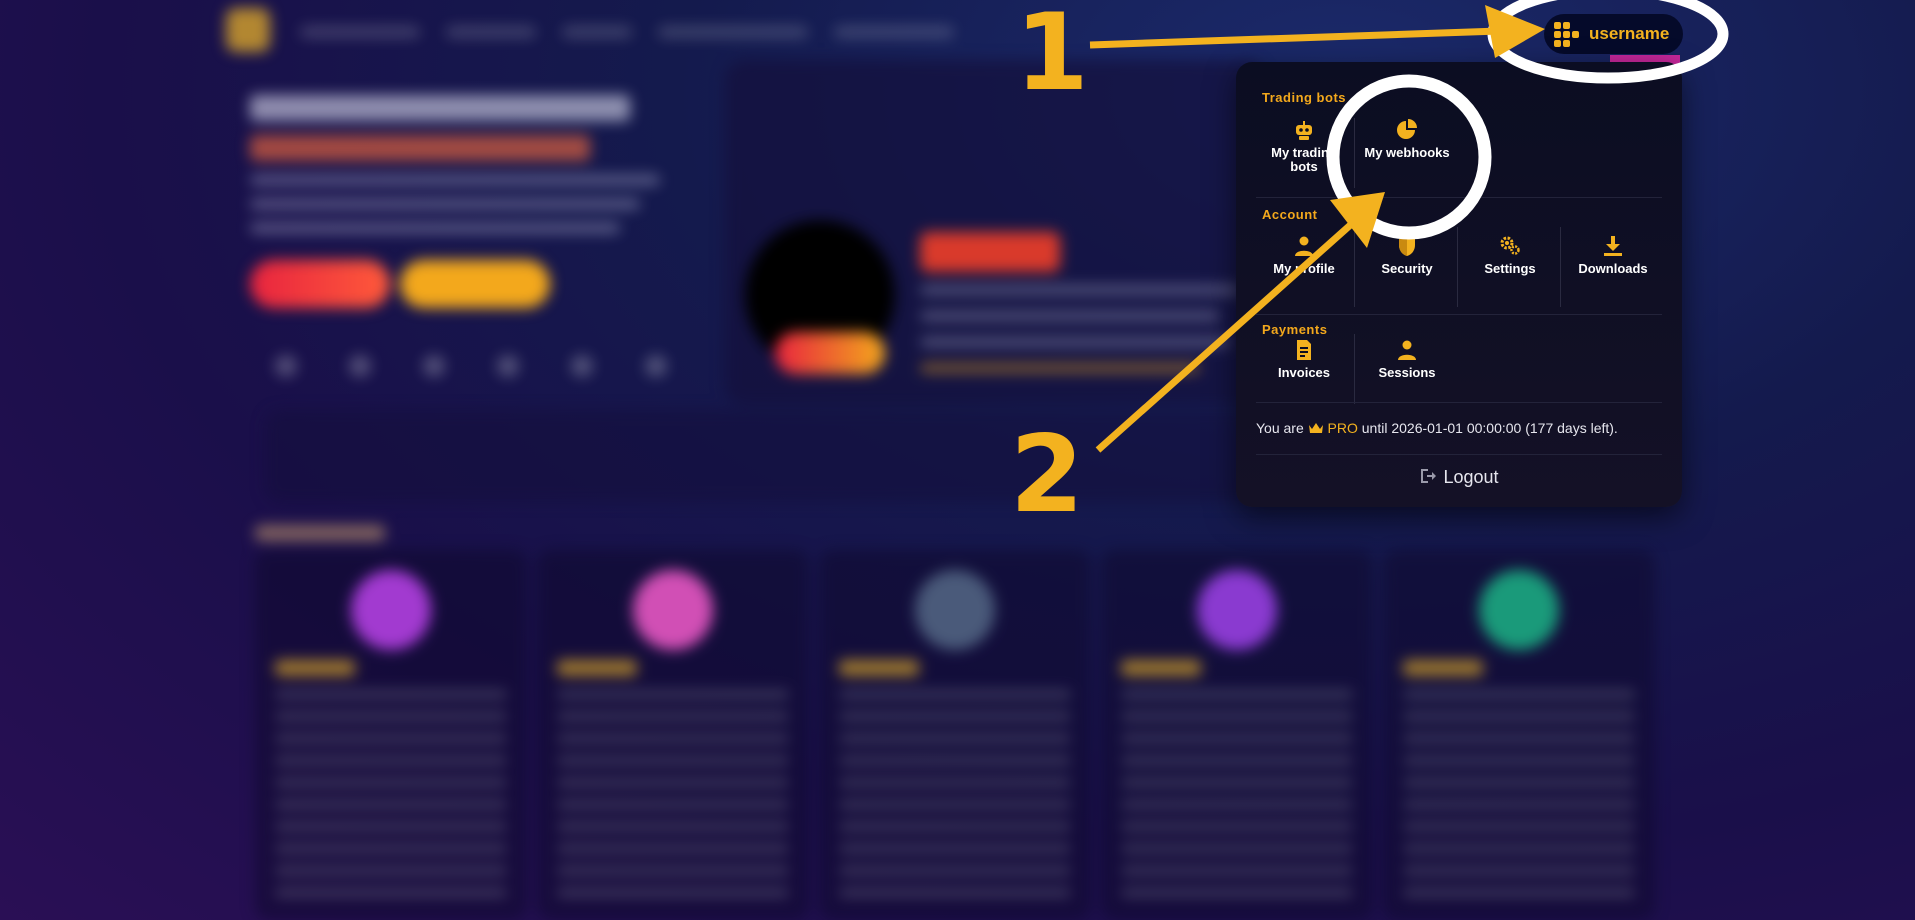 Image resolution: width=1915 pixels, height=920 pixels. What do you see at coordinates (830, 353) in the screenshot?
I see `promo-button` at bounding box center [830, 353].